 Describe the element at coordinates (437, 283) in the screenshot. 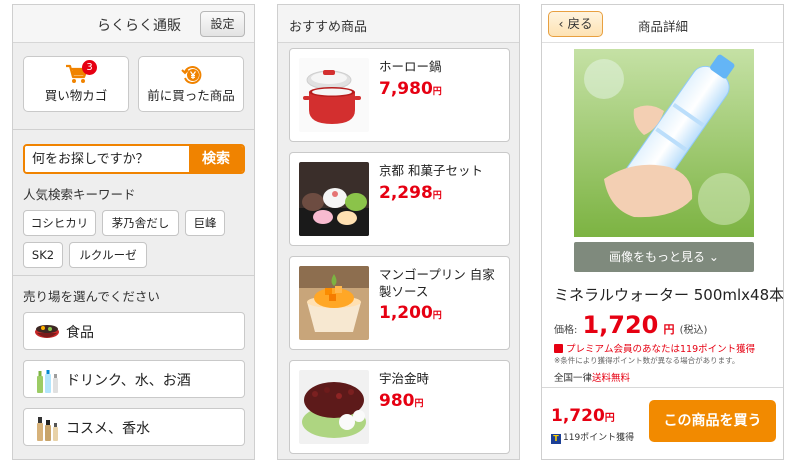

I see `product-name: マンゴープリン 自家製ソース` at that location.